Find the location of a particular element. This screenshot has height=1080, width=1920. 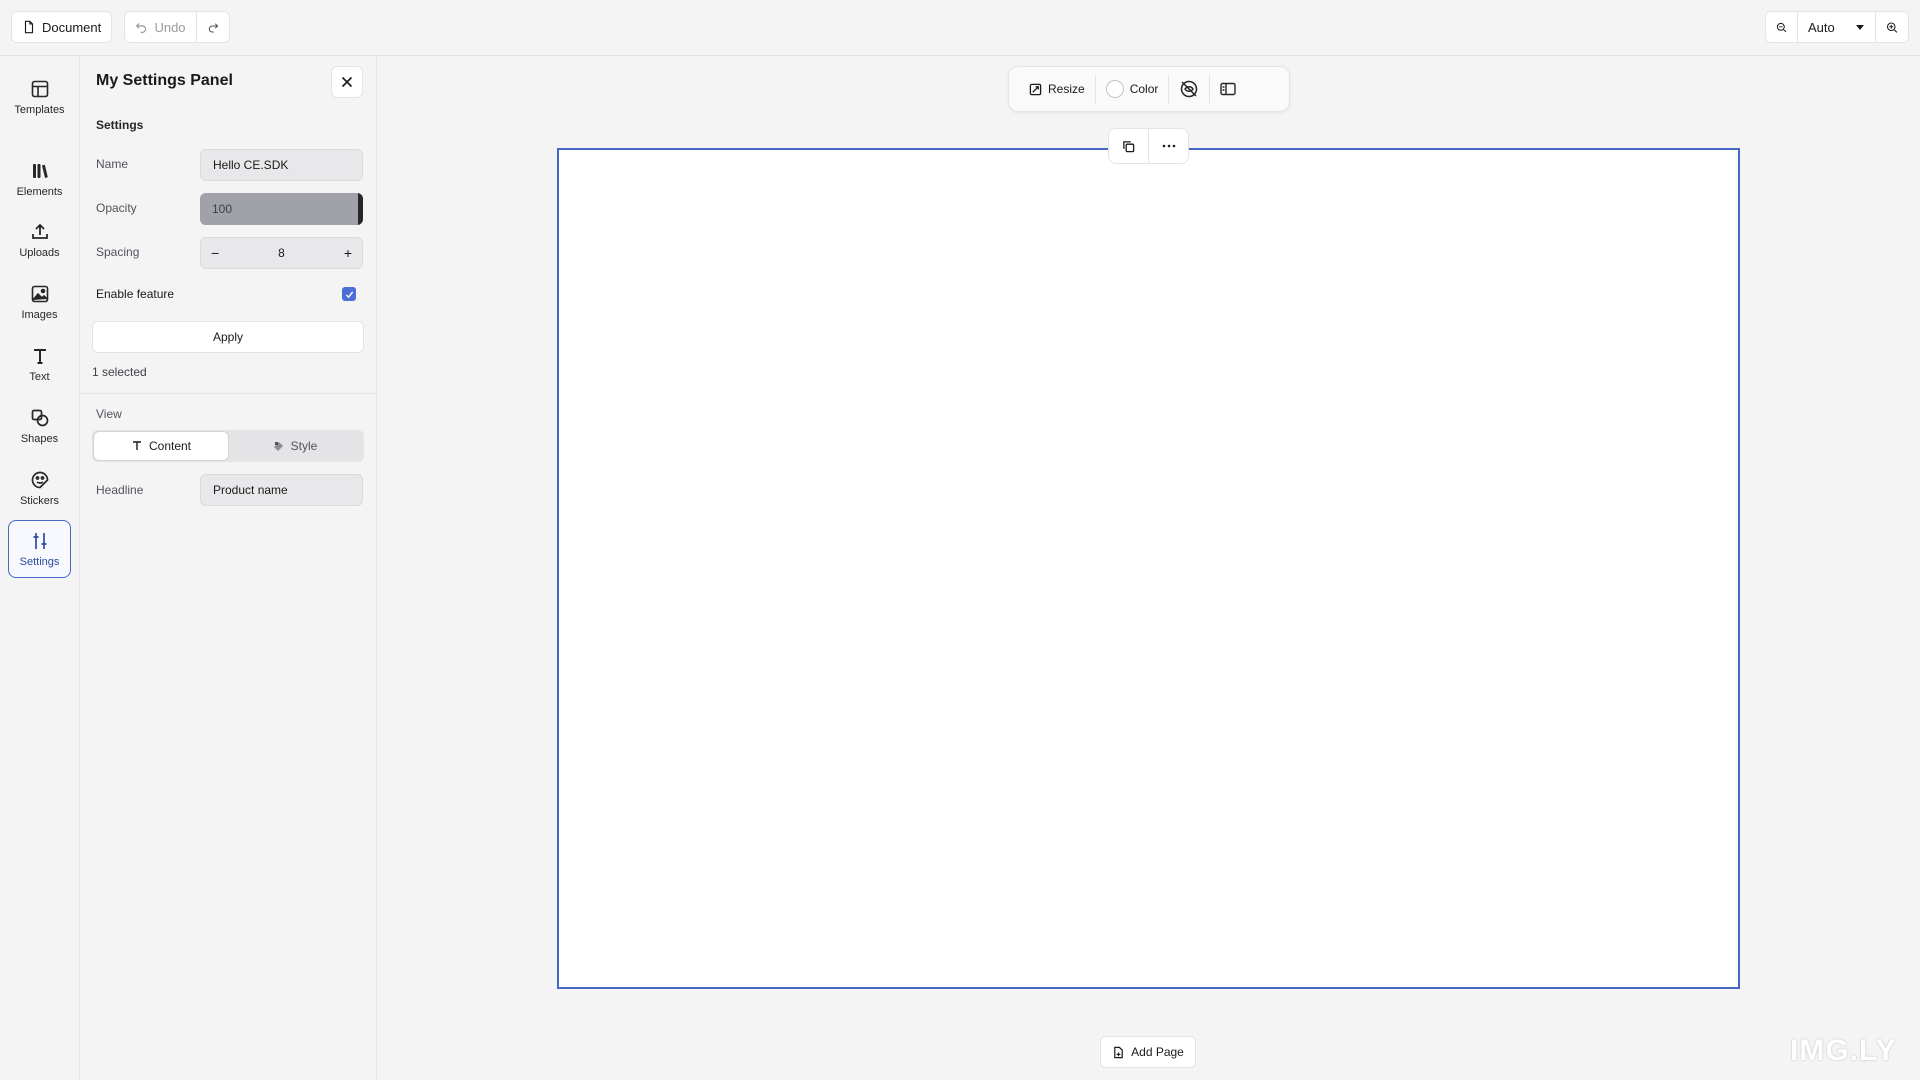

rail-item-stickers: Stickers is located at coordinates (39, 488).